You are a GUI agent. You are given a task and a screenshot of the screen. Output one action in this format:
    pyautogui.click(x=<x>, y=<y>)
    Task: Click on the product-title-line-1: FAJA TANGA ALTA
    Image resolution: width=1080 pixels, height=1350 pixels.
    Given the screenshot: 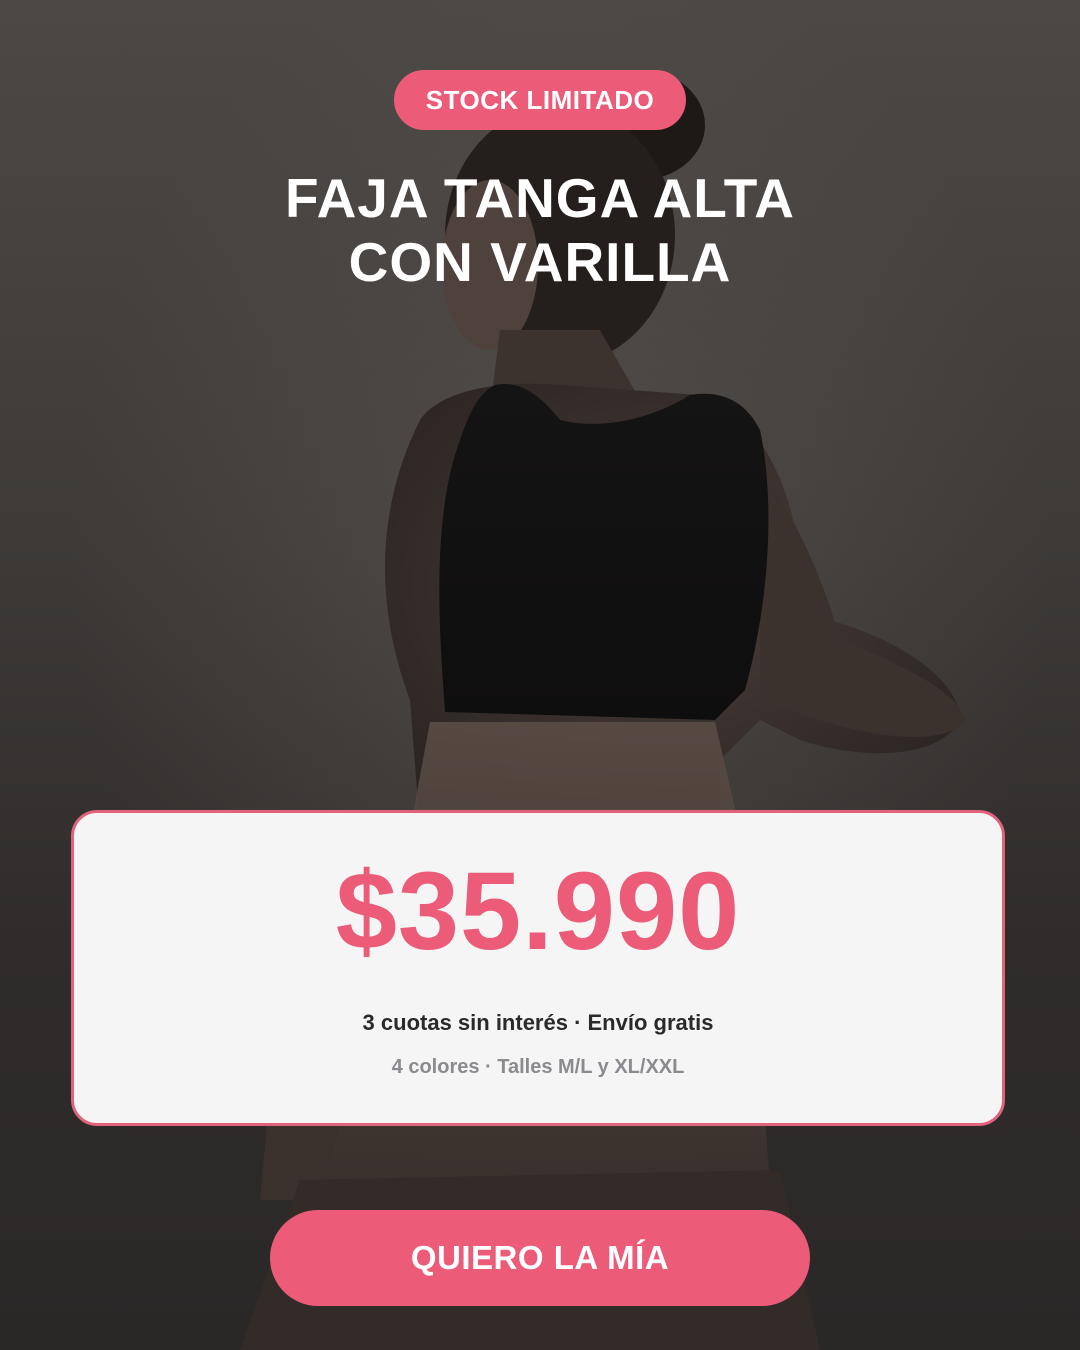 What is the action you would take?
    pyautogui.click(x=540, y=198)
    